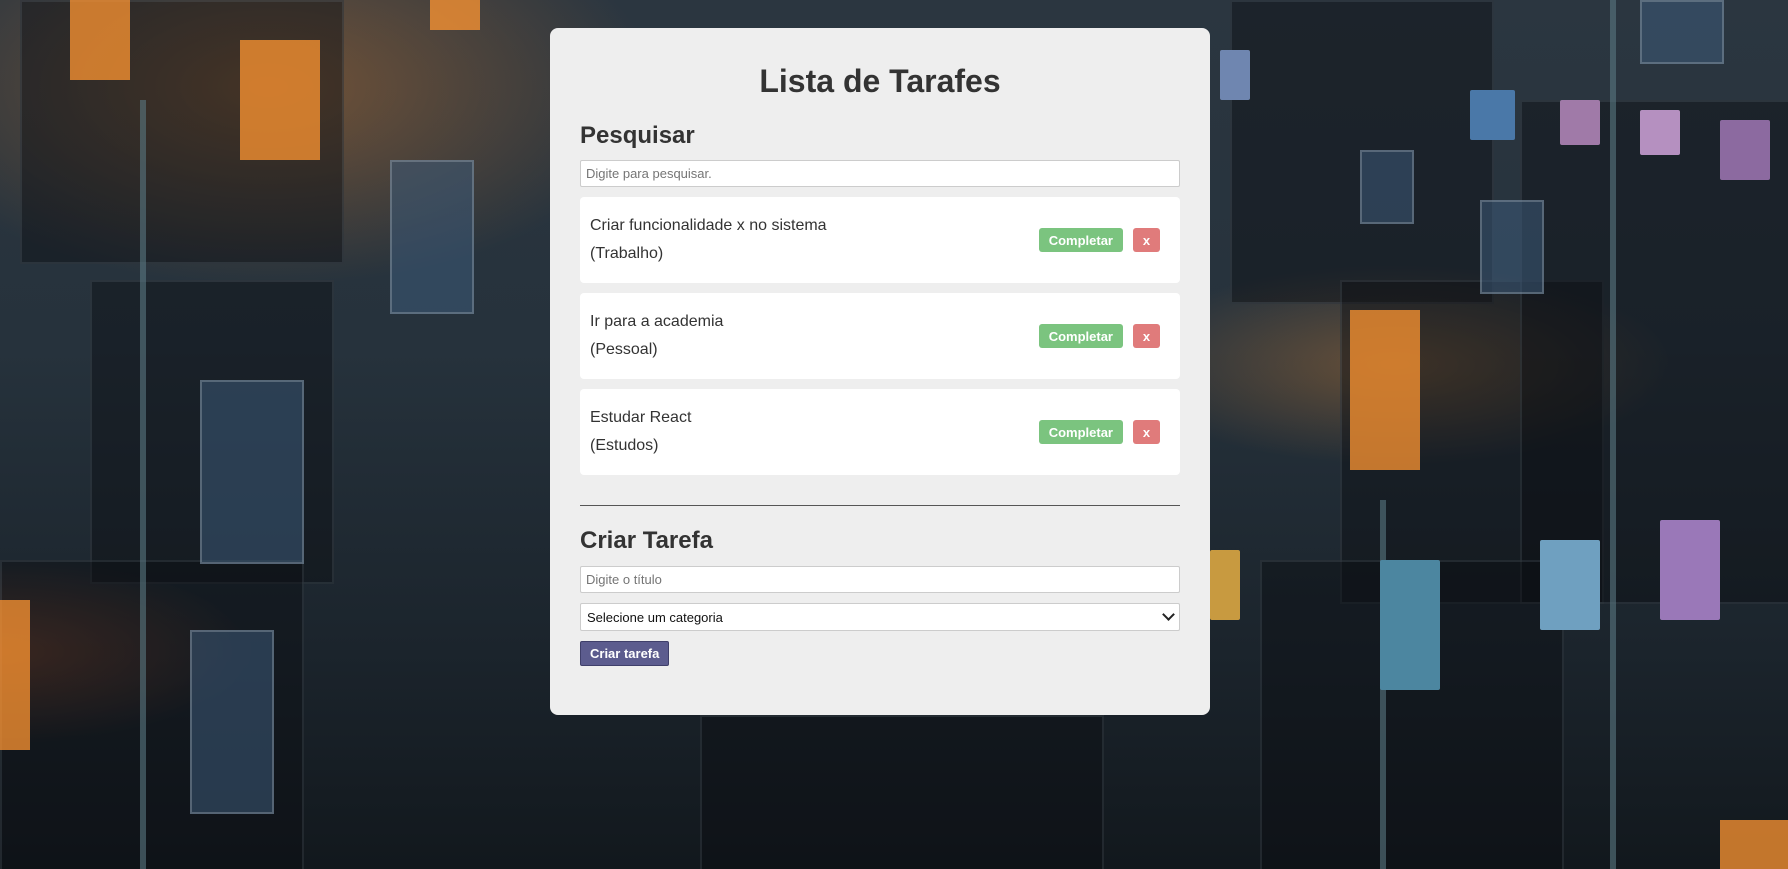 Image resolution: width=1788 pixels, height=869 pixels. What do you see at coordinates (880, 432) in the screenshot?
I see `list-item: Estudar React (Estudos) Completar x` at bounding box center [880, 432].